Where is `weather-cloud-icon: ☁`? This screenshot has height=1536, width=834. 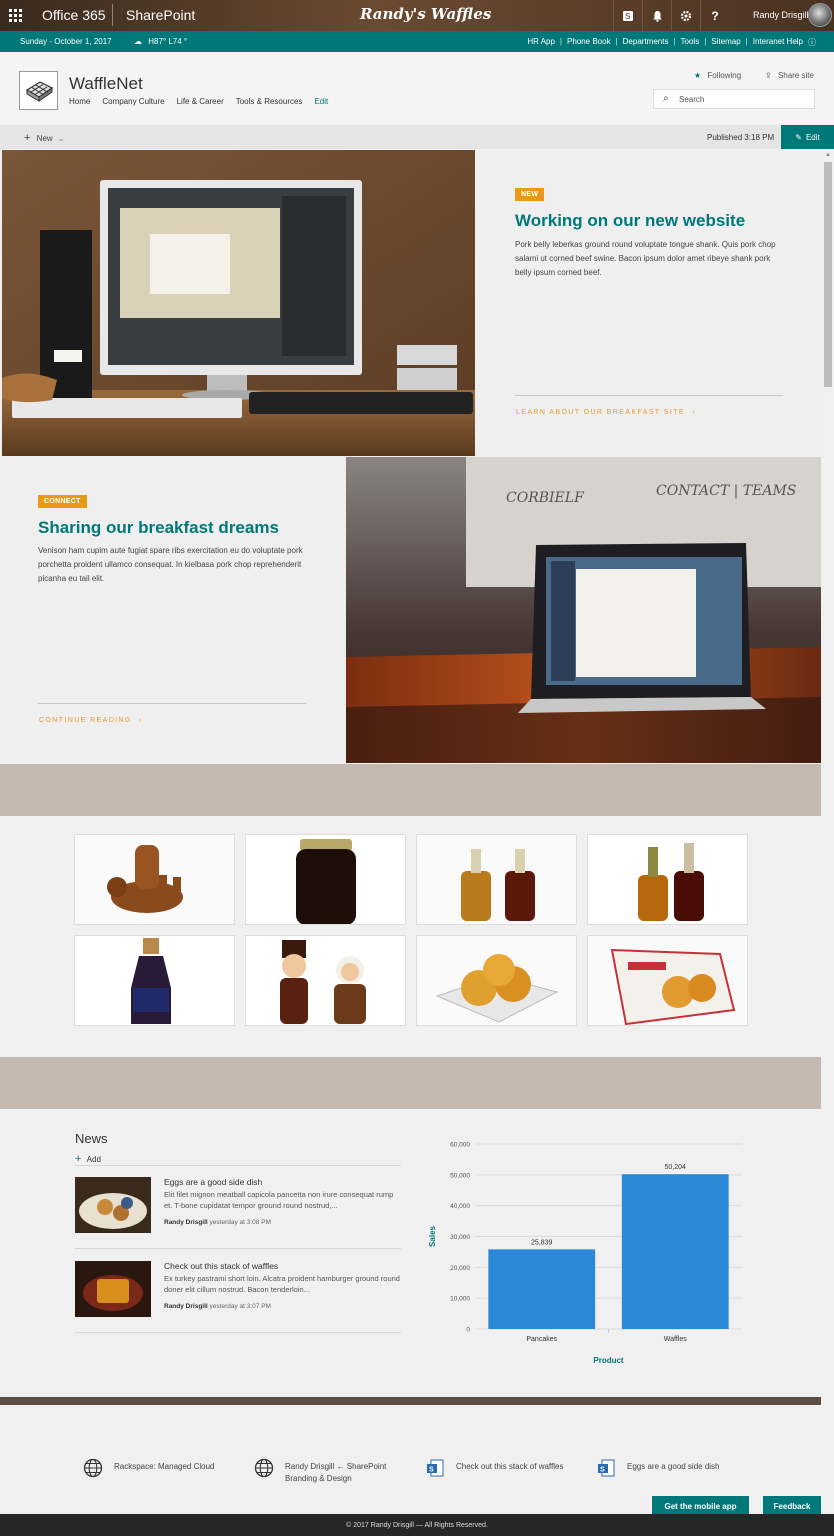
weather-cloud-icon: ☁ is located at coordinates (138, 41).